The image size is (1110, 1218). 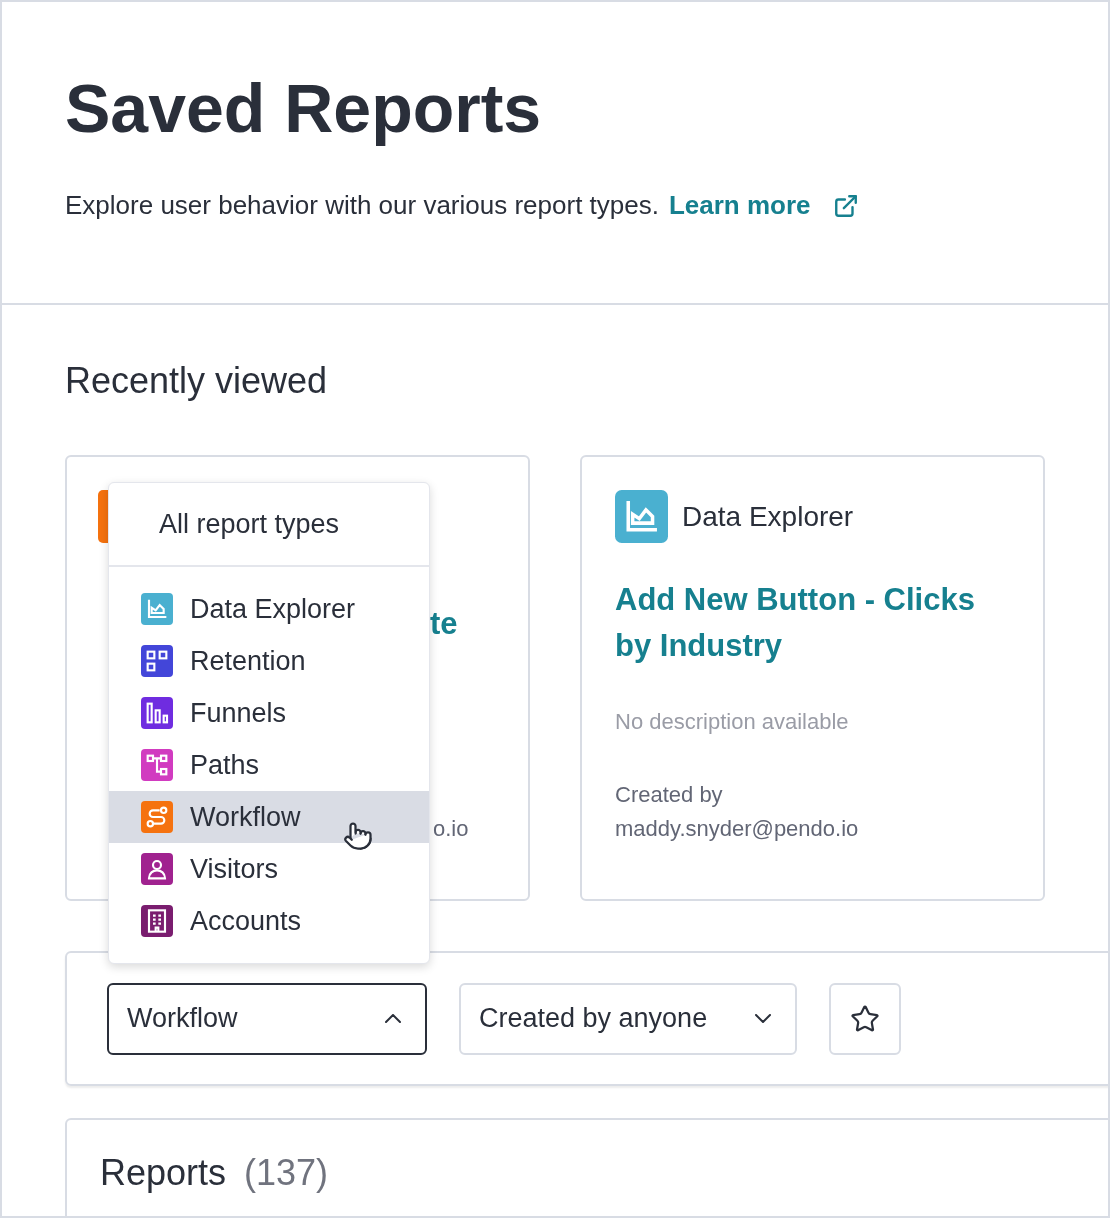 What do you see at coordinates (444, 624) in the screenshot?
I see `report-title-fragment: te` at bounding box center [444, 624].